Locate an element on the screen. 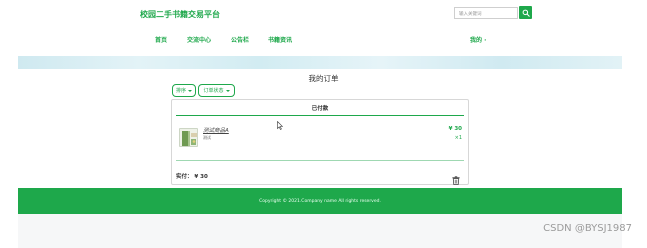 This screenshot has width=647, height=248. product-image is located at coordinates (188, 137).